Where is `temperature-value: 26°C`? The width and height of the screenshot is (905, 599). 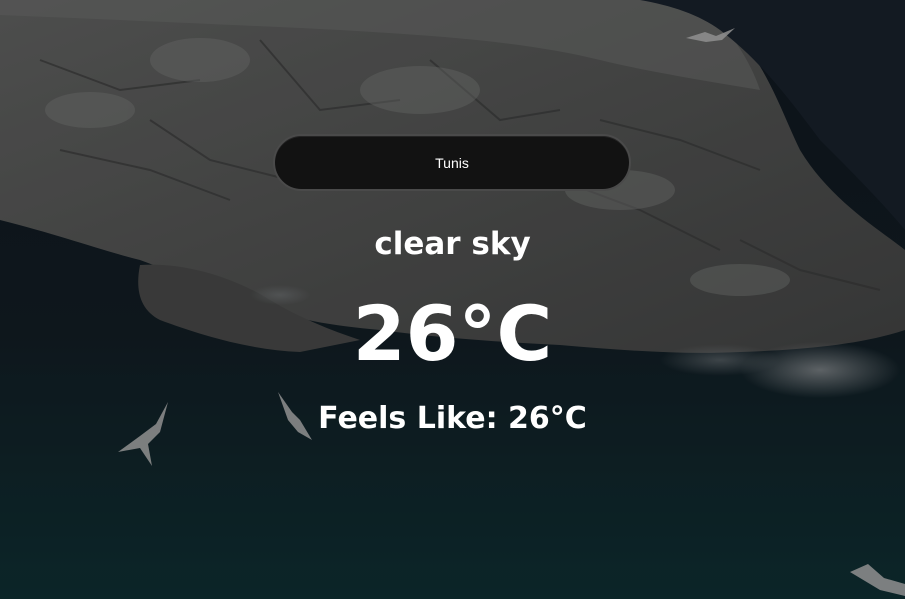 temperature-value: 26°C is located at coordinates (452, 333).